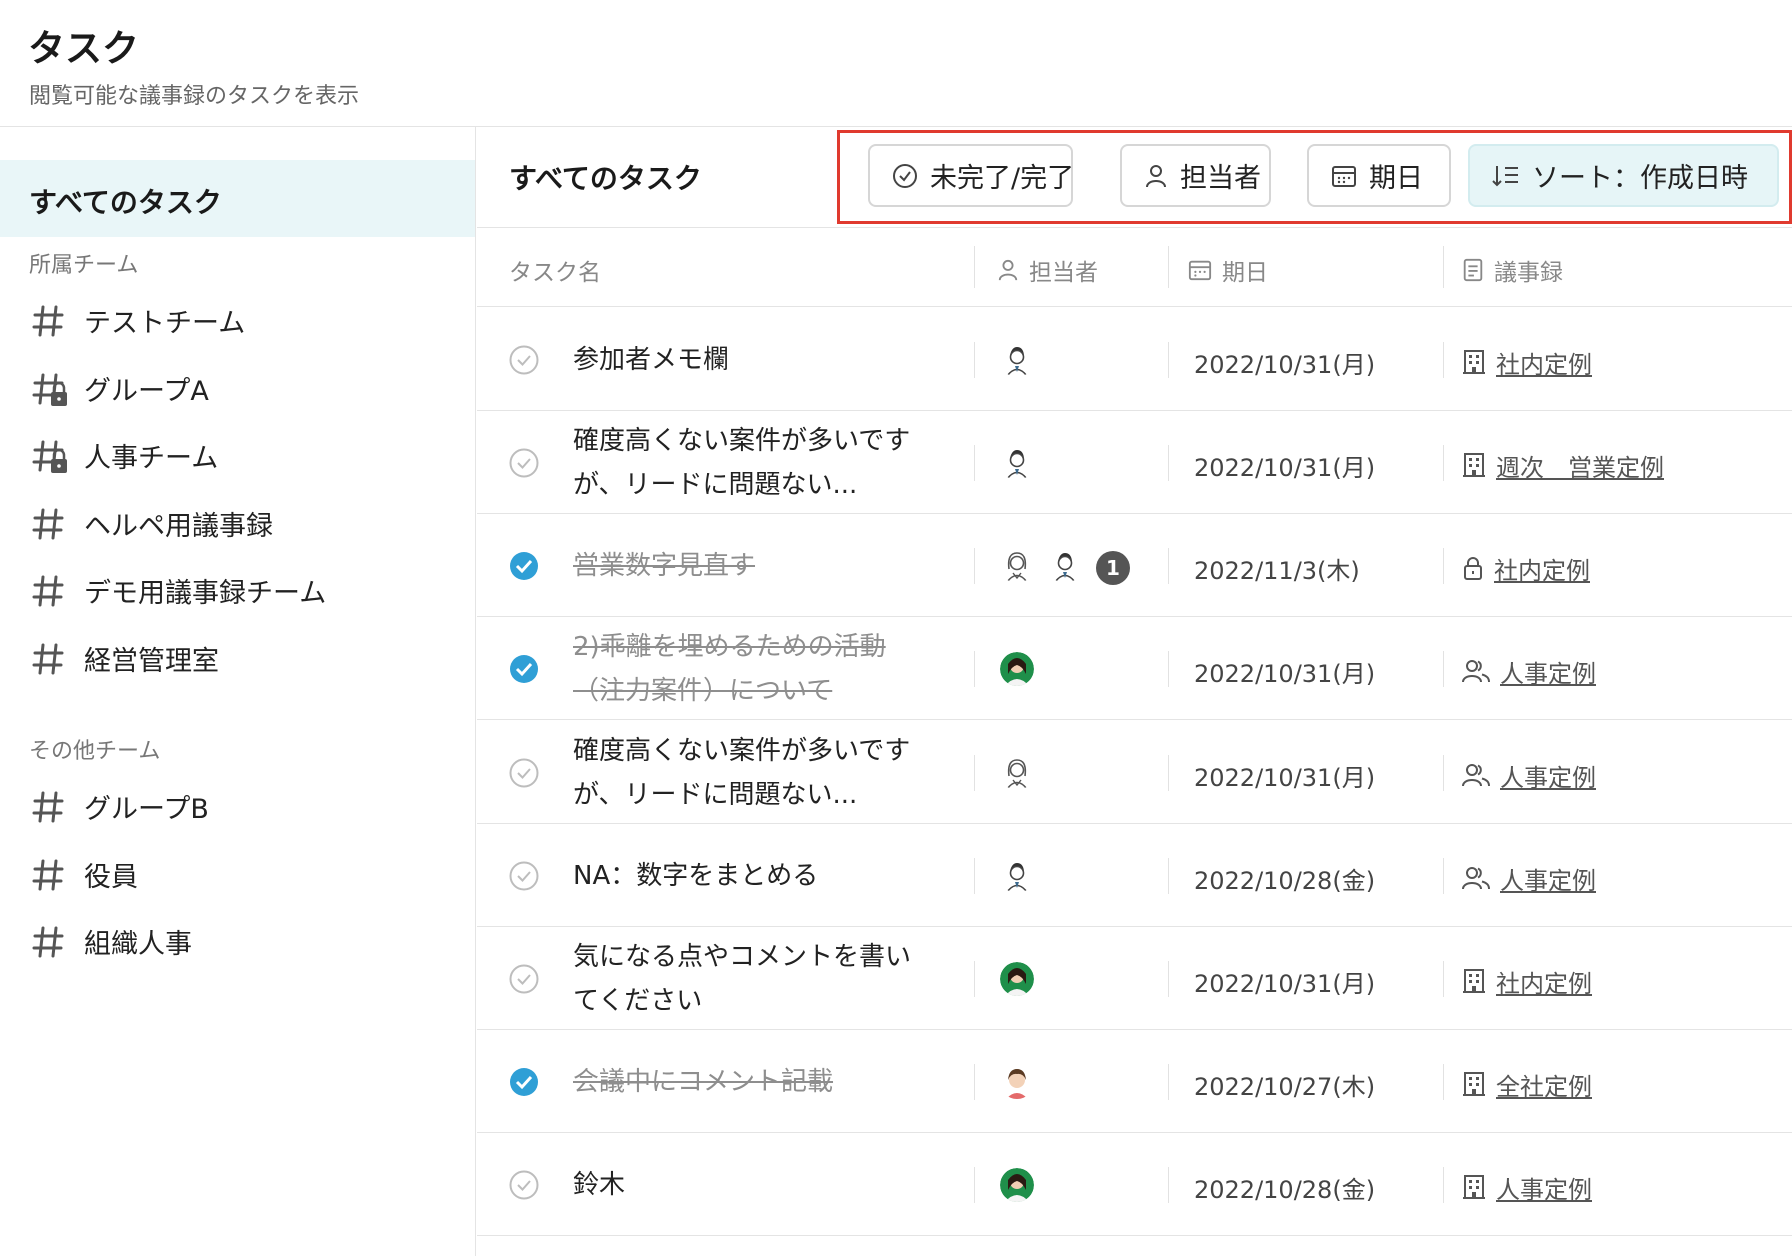 This screenshot has width=1792, height=1256. I want to click on due-date-filter-button: 期日, so click(1379, 175).